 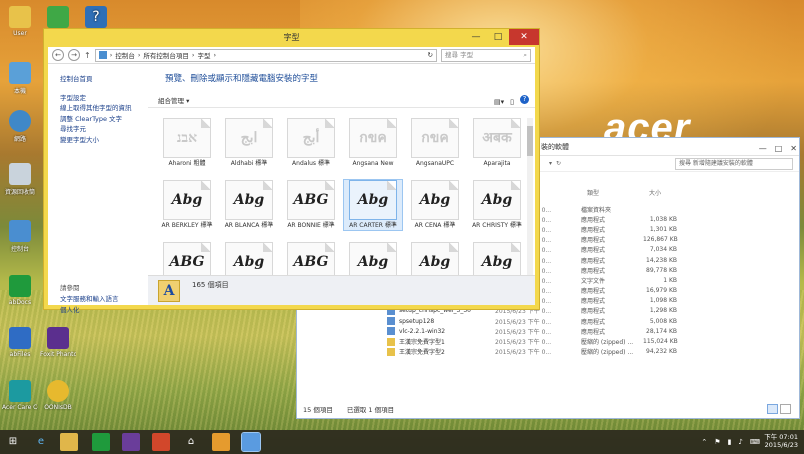 What do you see at coordinates (125, 55) in the screenshot?
I see `breadcrumb-control-panel: 控制台` at bounding box center [125, 55].